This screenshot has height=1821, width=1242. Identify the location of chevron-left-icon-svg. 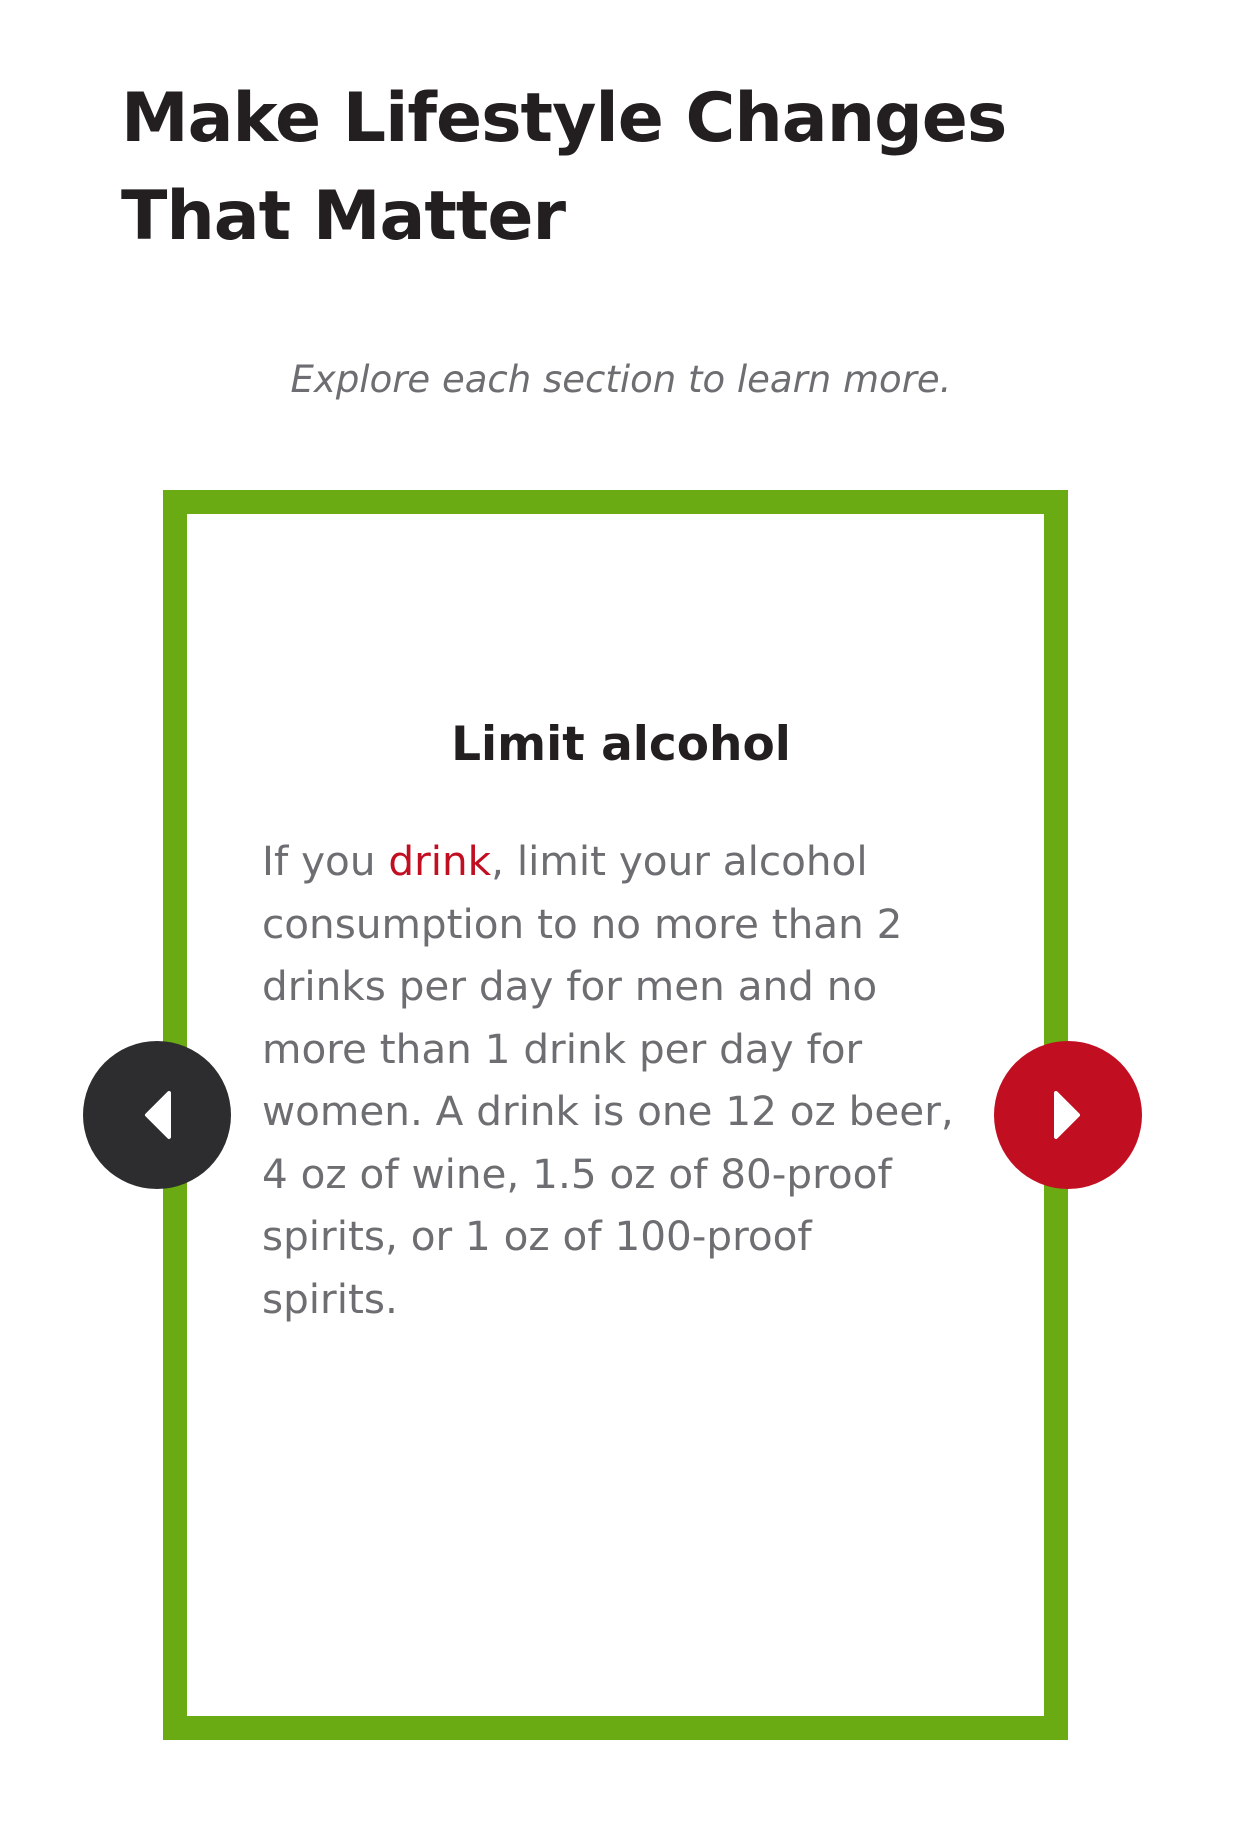
(158, 1115).